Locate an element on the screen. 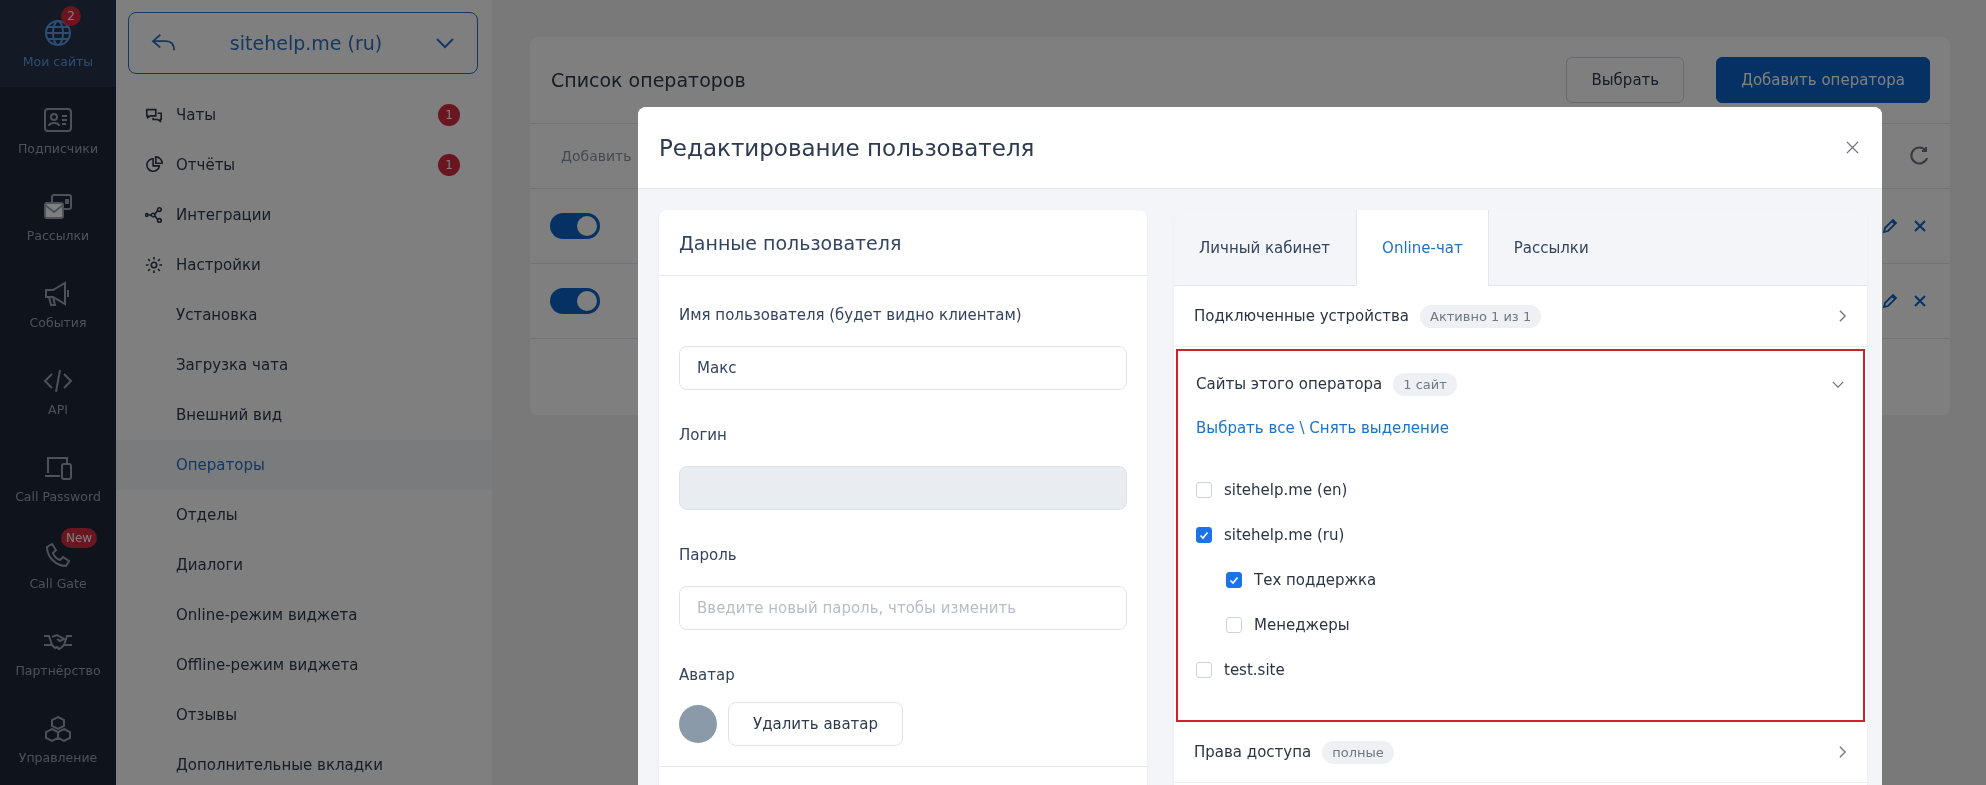  sidebar-item: Интеграции is located at coordinates (304, 215).